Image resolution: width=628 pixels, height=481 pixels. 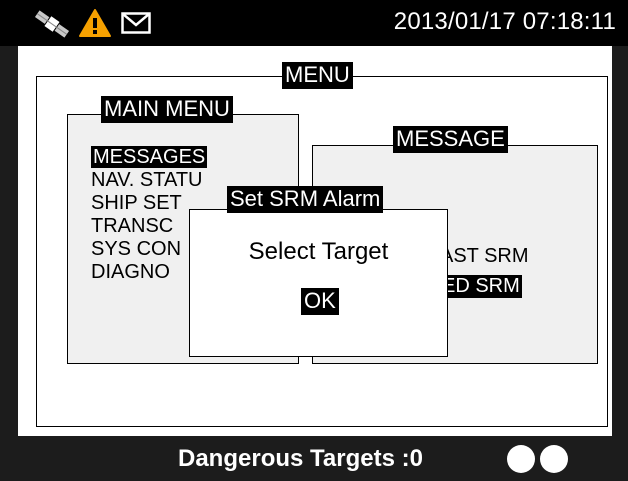 What do you see at coordinates (52, 26) in the screenshot?
I see `satellite-icon` at bounding box center [52, 26].